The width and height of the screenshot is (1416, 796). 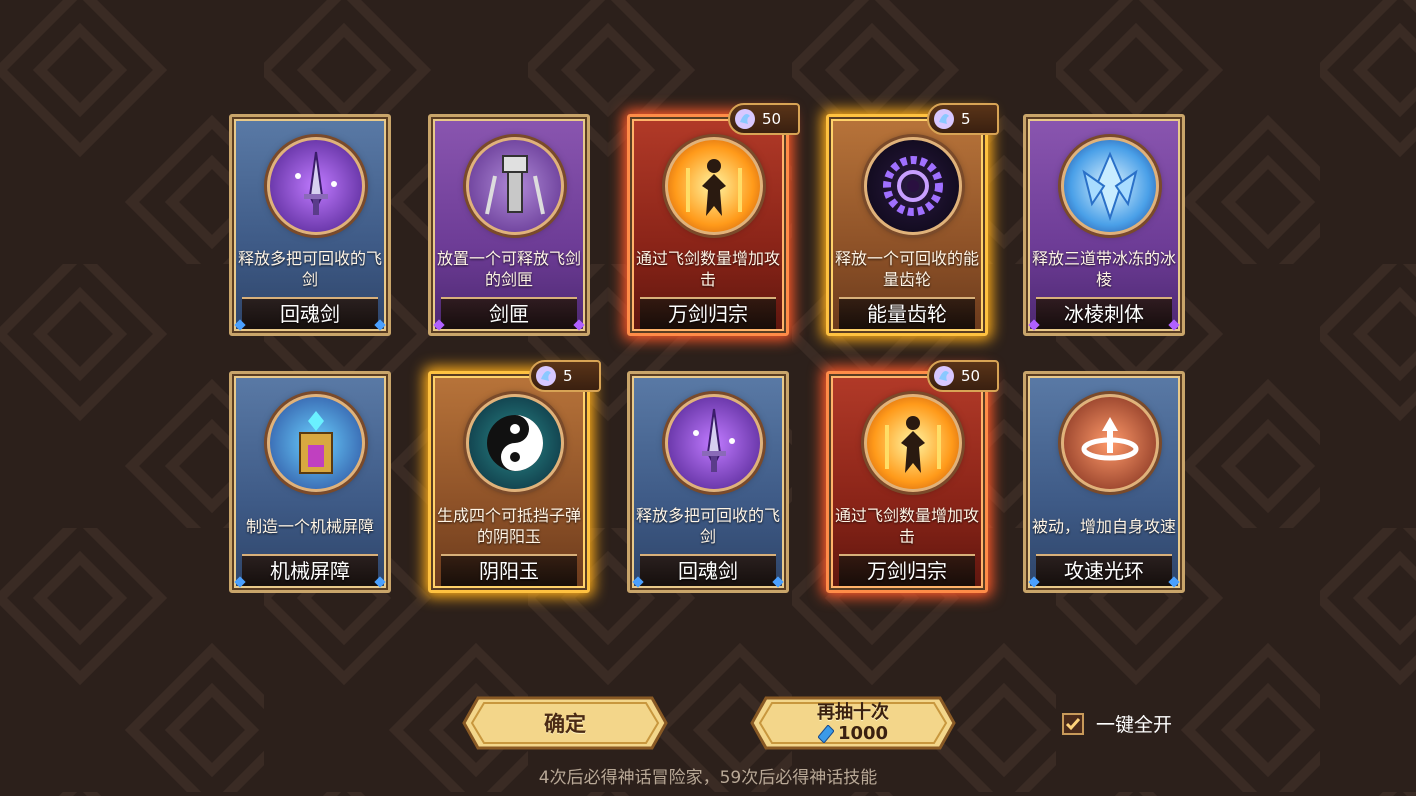 What do you see at coordinates (509, 570) in the screenshot?
I see `card-name: 阴阳玉` at bounding box center [509, 570].